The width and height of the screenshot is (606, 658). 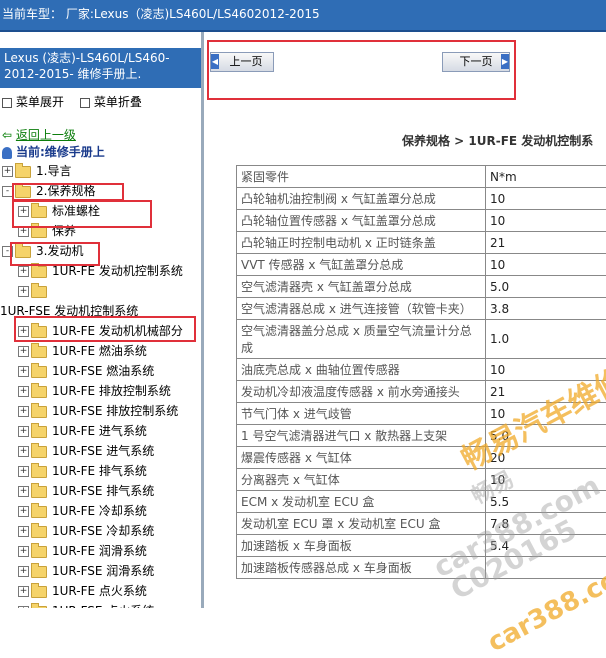 I want to click on tree-node: +1UR-FSE 进气系统, so click(x=100, y=451).